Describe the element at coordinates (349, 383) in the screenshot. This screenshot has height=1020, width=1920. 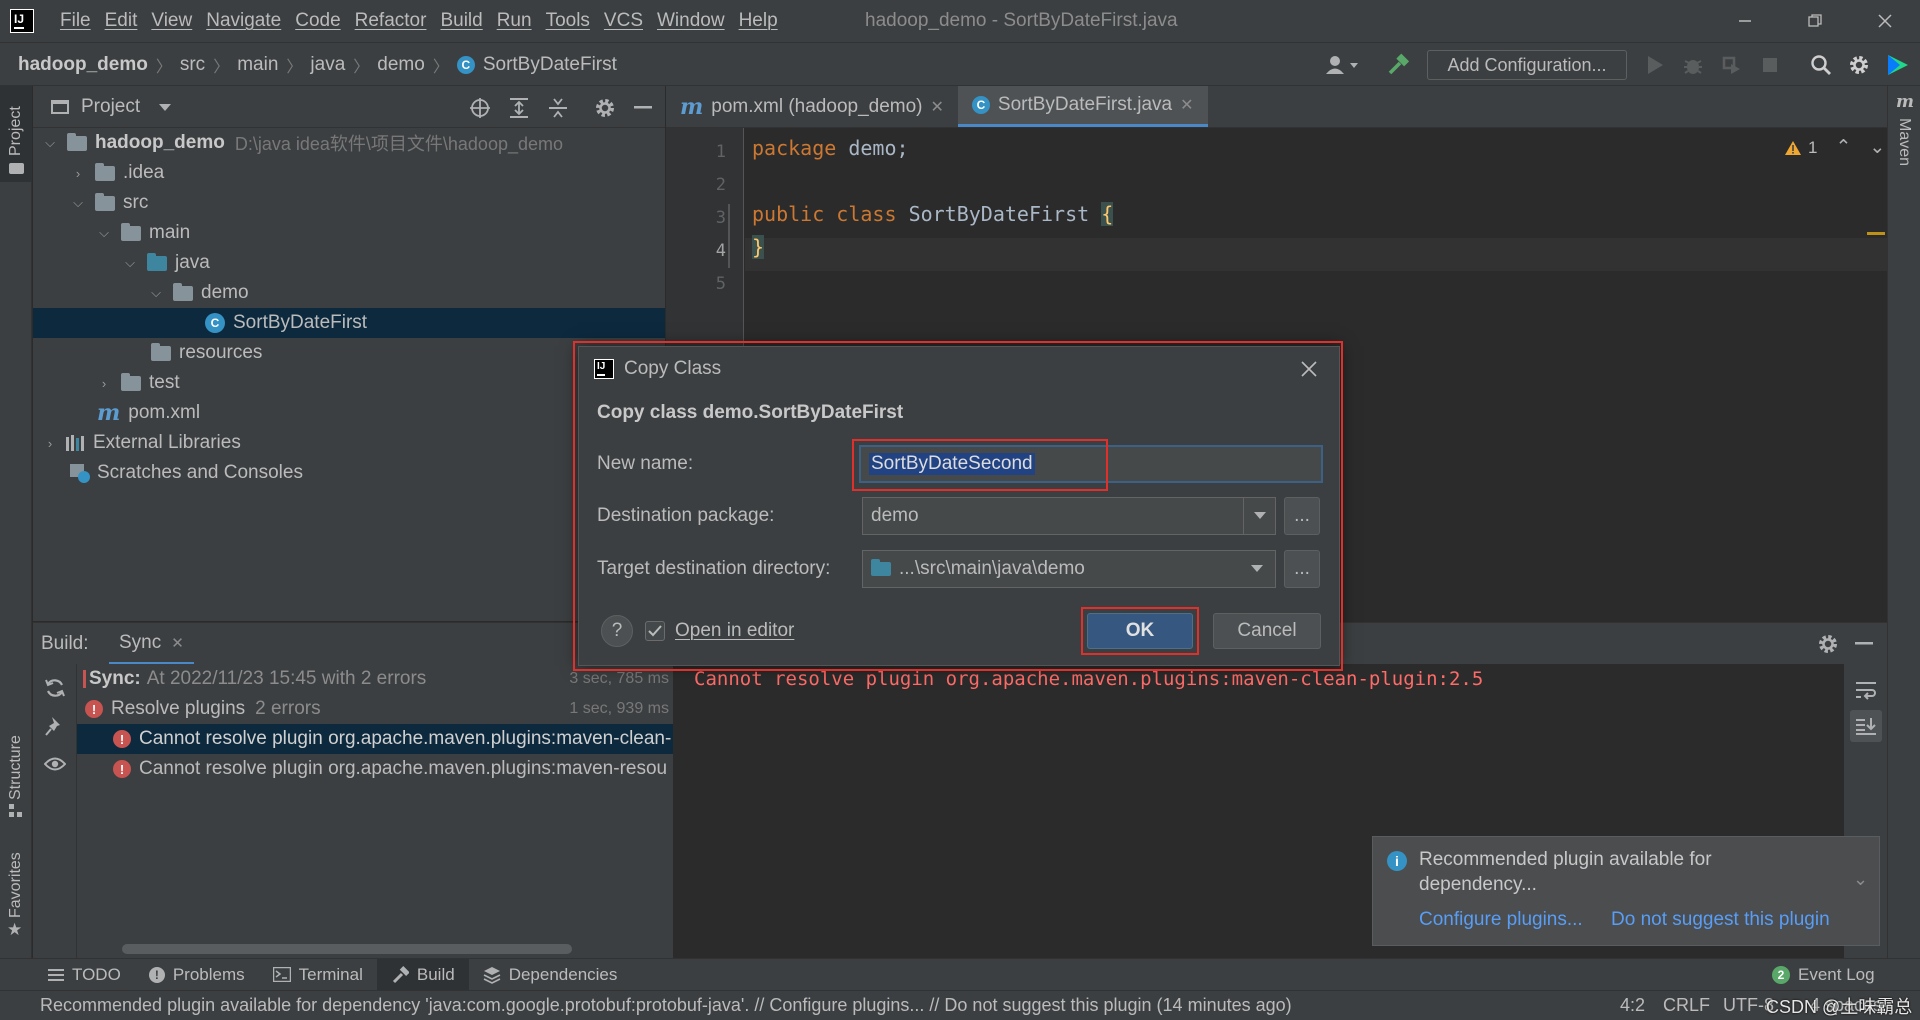
I see `tree-item-test: › test` at that location.